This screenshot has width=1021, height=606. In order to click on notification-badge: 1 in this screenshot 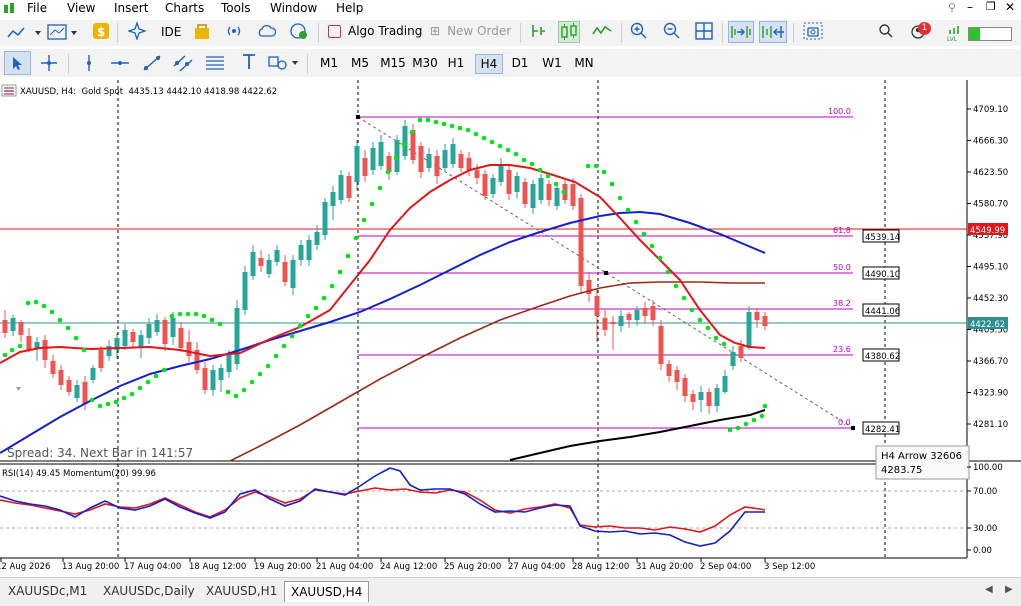, I will do `click(924, 28)`.